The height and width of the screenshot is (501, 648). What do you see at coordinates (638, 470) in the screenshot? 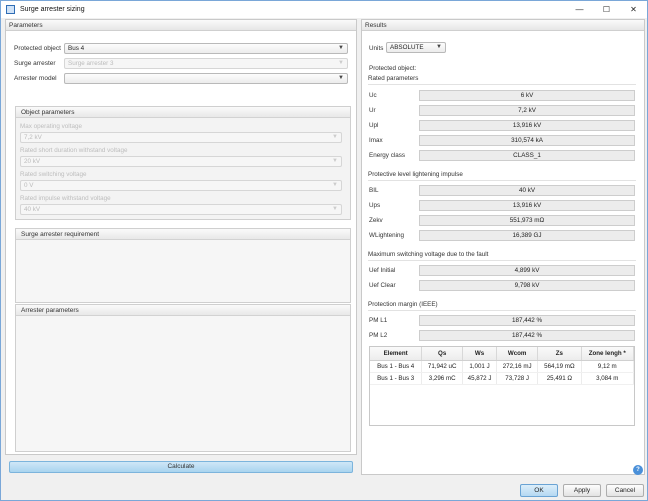
I see `help-icon: ?` at bounding box center [638, 470].